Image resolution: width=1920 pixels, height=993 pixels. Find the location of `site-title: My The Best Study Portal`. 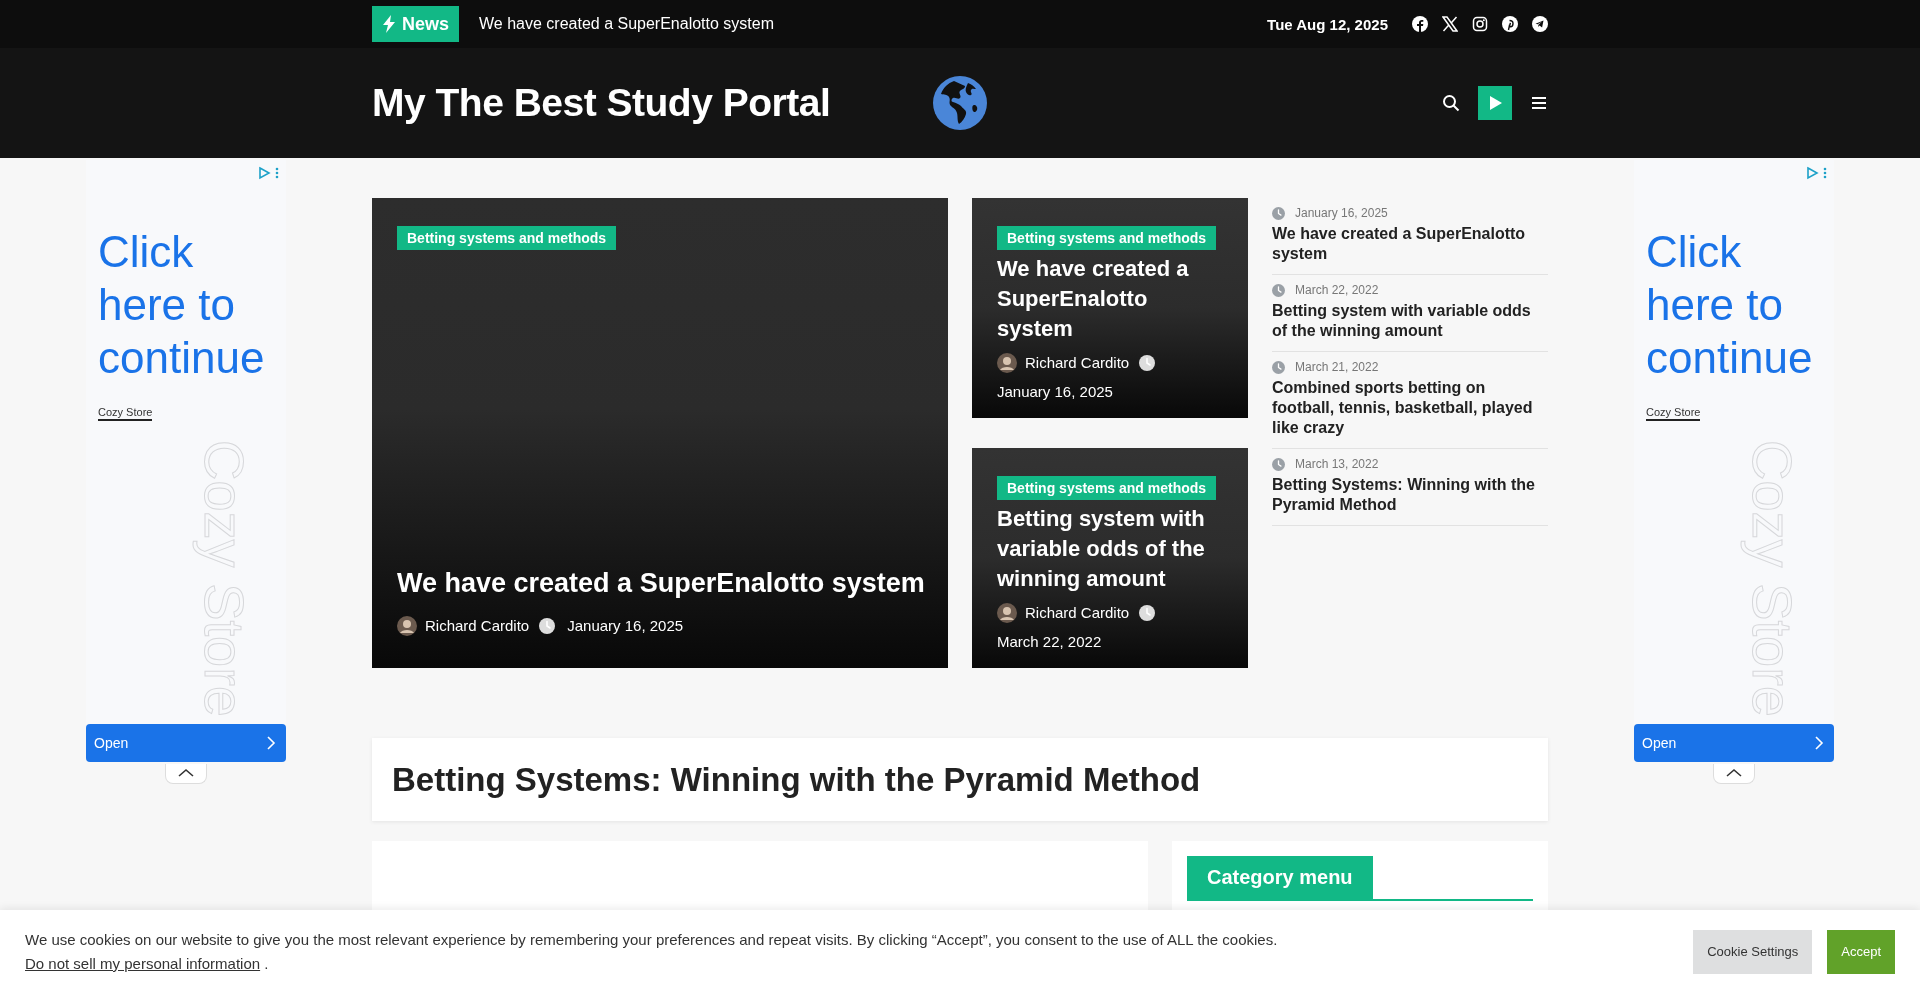

site-title: My The Best Study Portal is located at coordinates (652, 103).